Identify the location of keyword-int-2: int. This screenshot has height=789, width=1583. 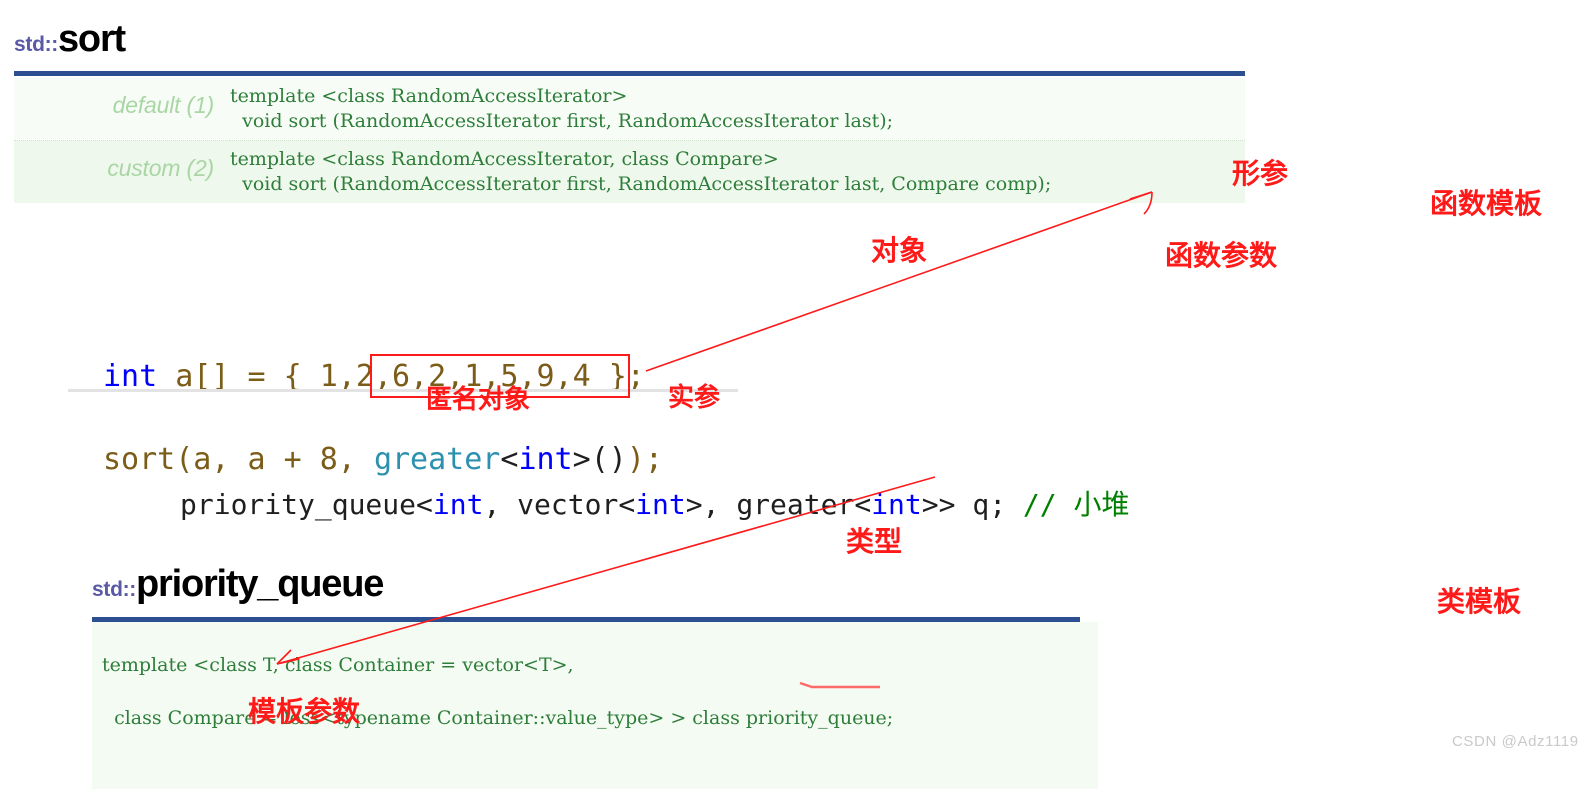
(660, 504).